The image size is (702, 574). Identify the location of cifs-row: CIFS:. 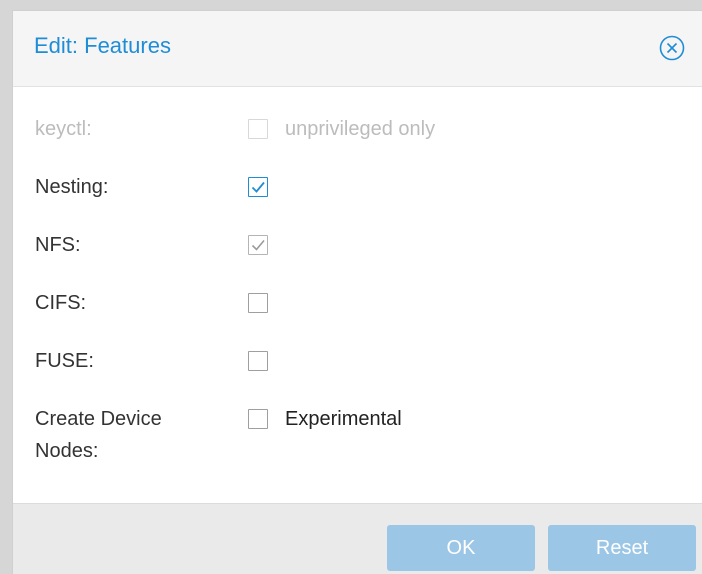
(357, 303).